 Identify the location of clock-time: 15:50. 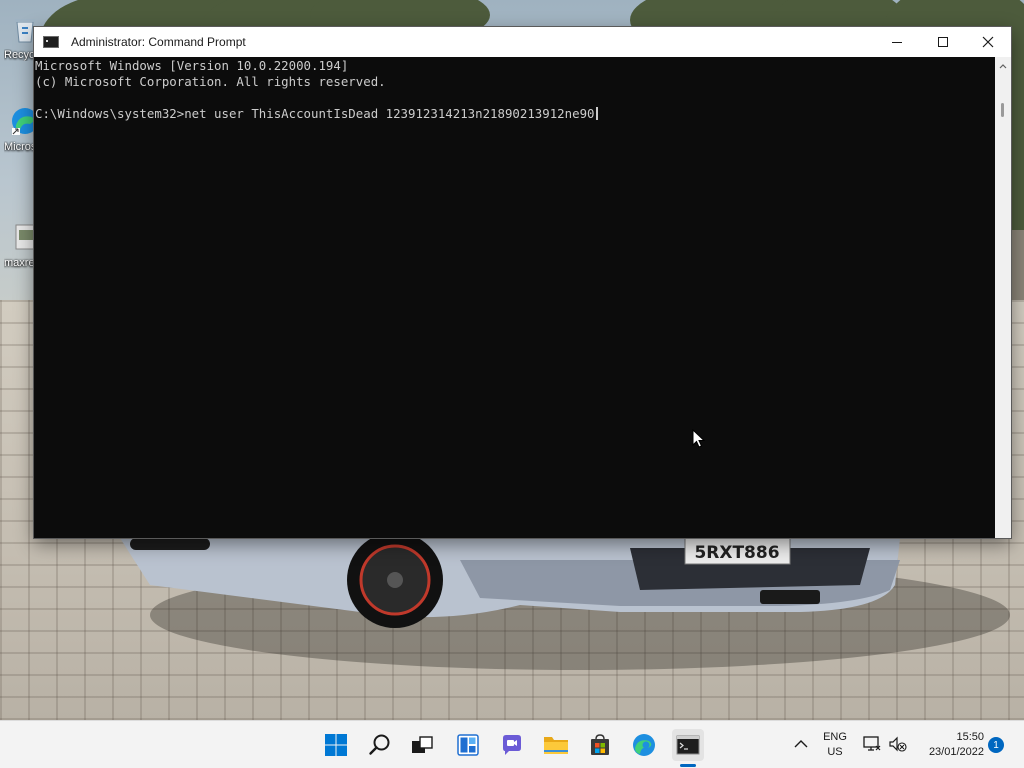
(970, 737).